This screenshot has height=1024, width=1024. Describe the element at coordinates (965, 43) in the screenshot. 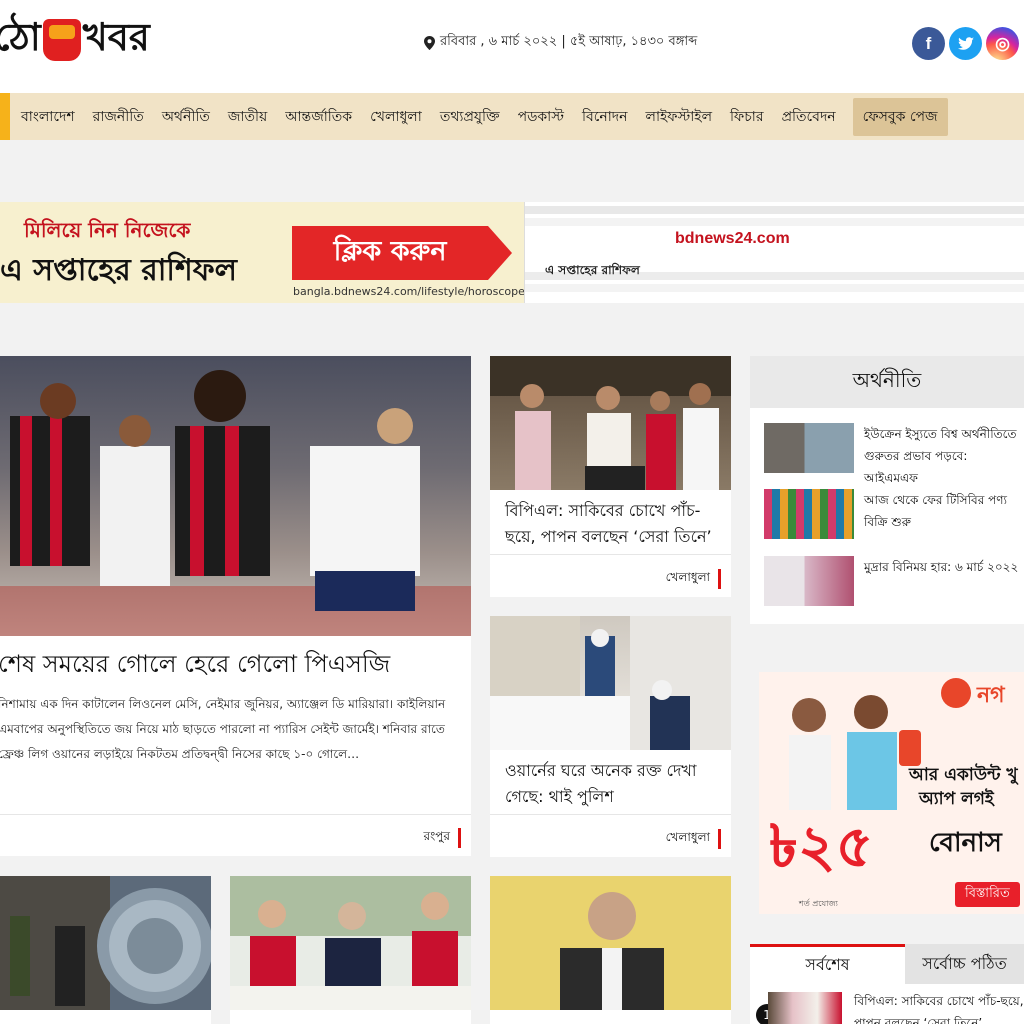

I see `twitter-icon` at that location.